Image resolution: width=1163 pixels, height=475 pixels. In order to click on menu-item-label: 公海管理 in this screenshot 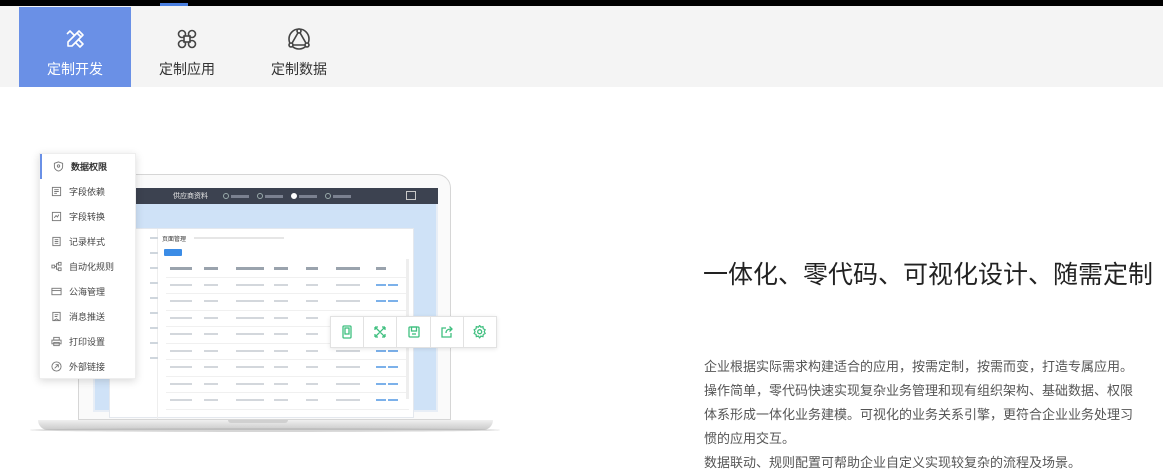, I will do `click(87, 292)`.